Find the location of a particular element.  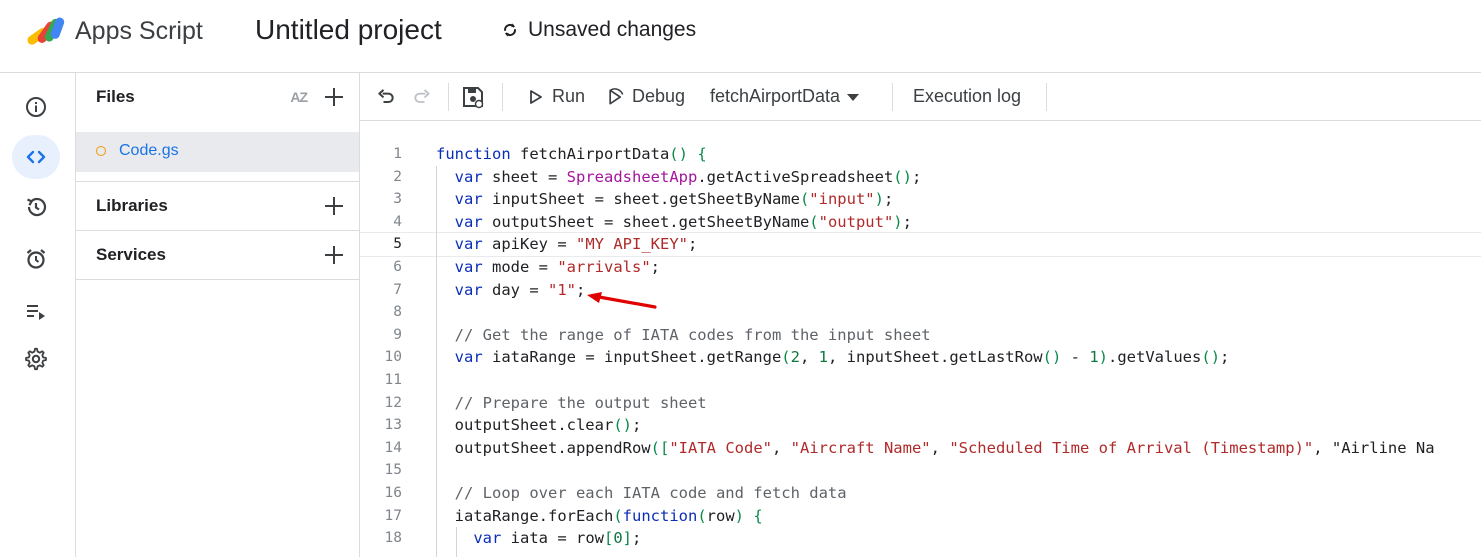

sync-icon is located at coordinates (510, 30).